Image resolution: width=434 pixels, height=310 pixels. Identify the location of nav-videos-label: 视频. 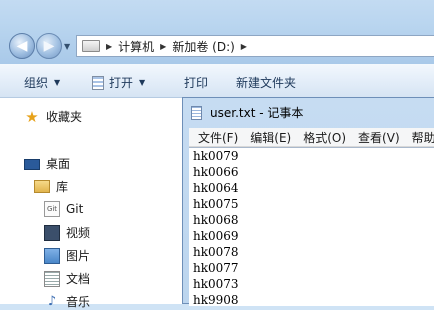
(78, 233).